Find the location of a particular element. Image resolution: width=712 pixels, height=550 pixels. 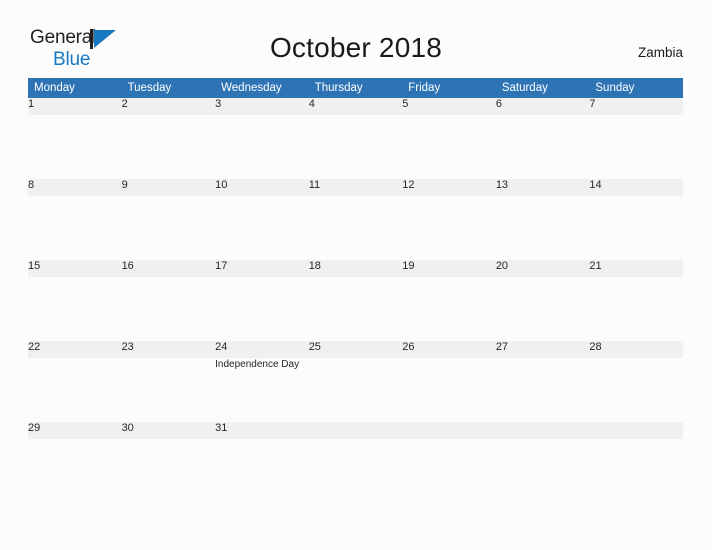

day-number-20: 20 is located at coordinates (542, 268).